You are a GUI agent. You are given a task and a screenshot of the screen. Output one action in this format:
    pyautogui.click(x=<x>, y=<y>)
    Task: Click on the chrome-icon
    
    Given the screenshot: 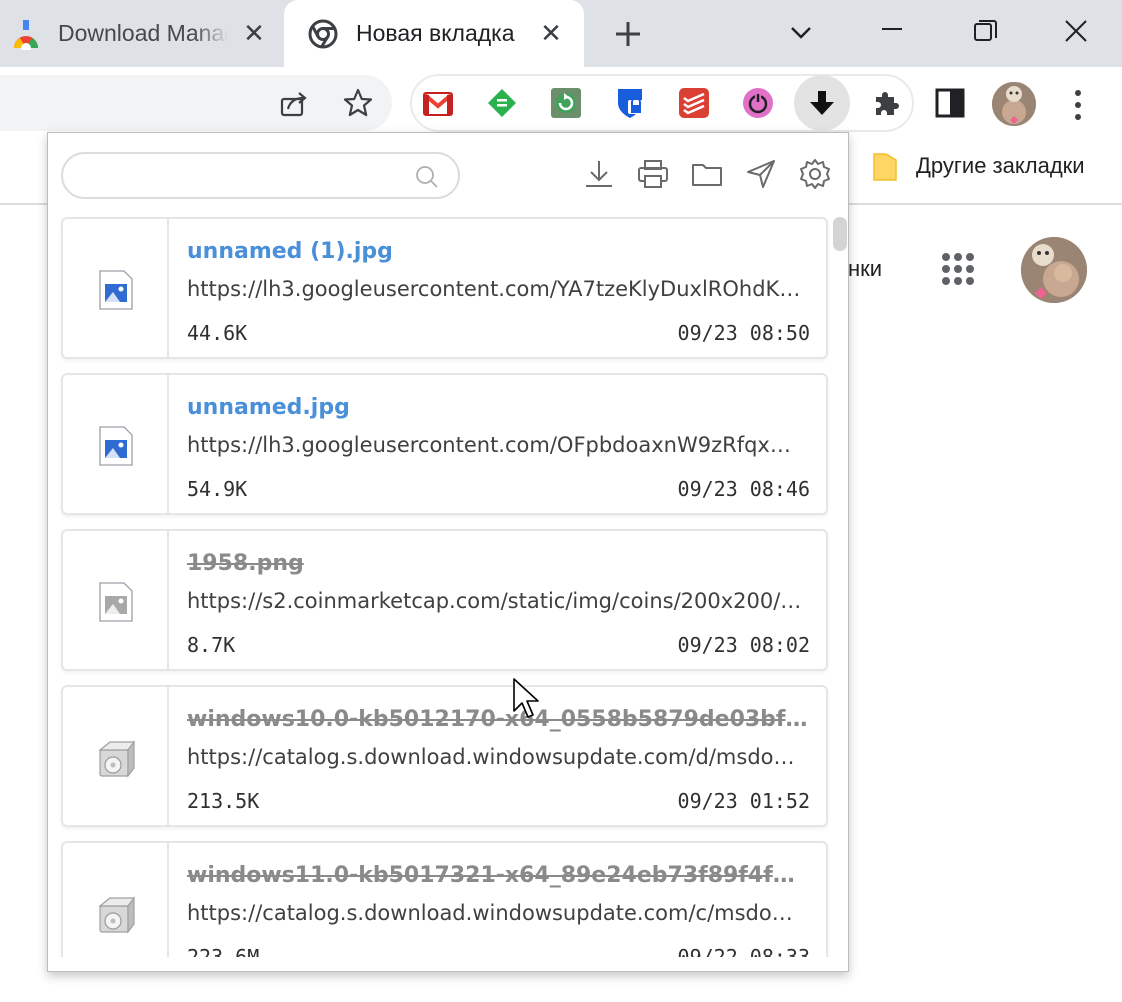 What is the action you would take?
    pyautogui.click(x=323, y=34)
    